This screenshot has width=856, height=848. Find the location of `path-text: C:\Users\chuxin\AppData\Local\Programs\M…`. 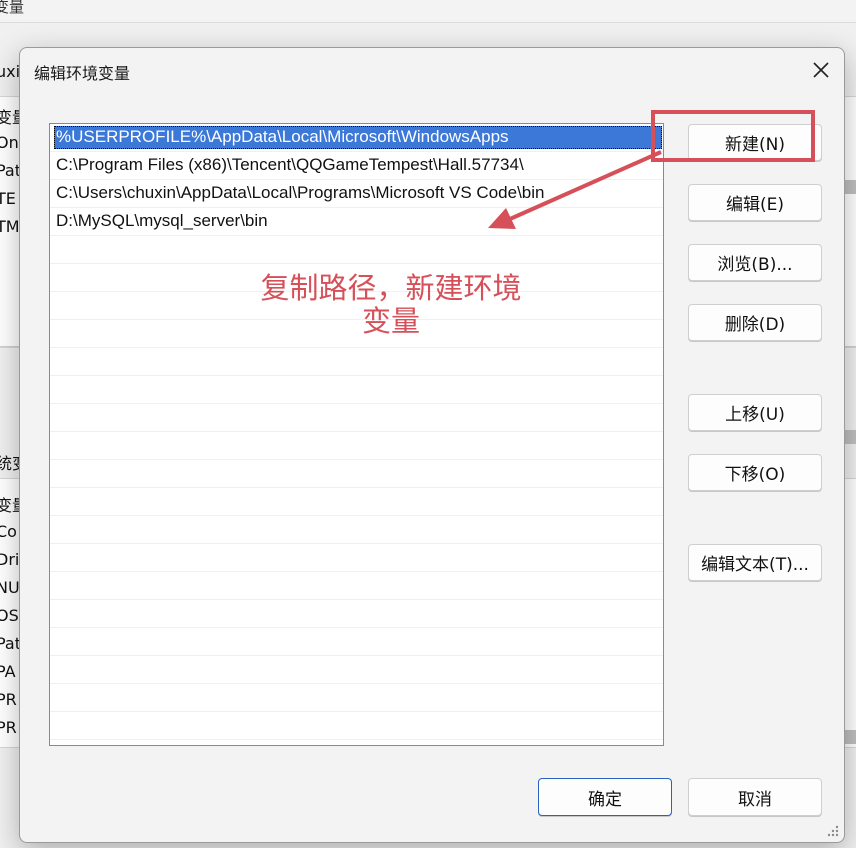

path-text: C:\Users\chuxin\AppData\Local\Programs\M… is located at coordinates (300, 192).